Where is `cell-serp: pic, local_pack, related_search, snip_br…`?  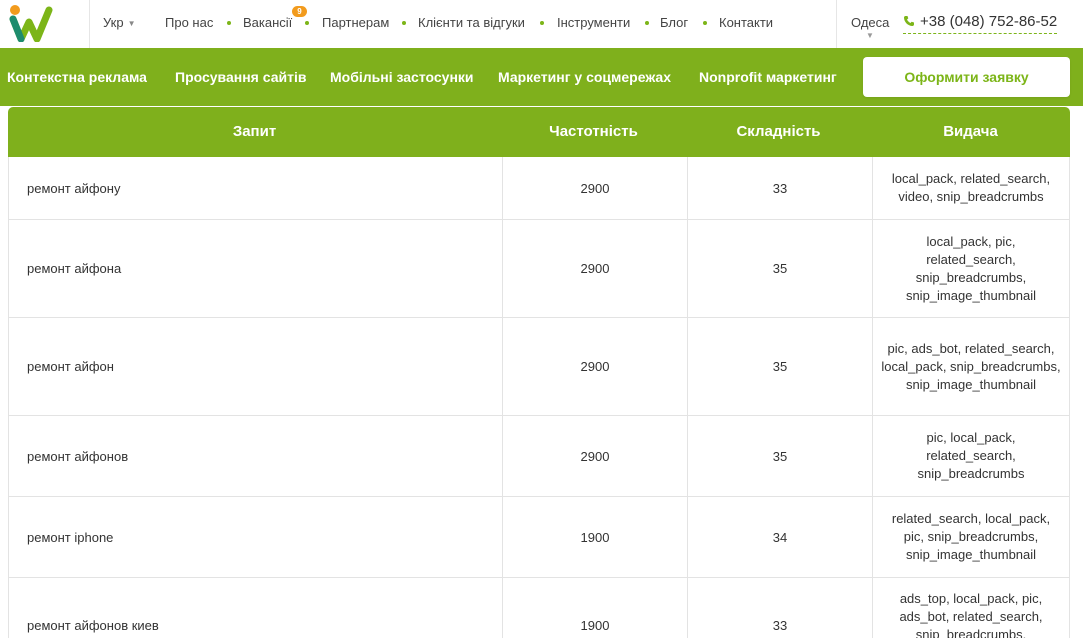 cell-serp: pic, local_pack, related_search, snip_br… is located at coordinates (970, 456).